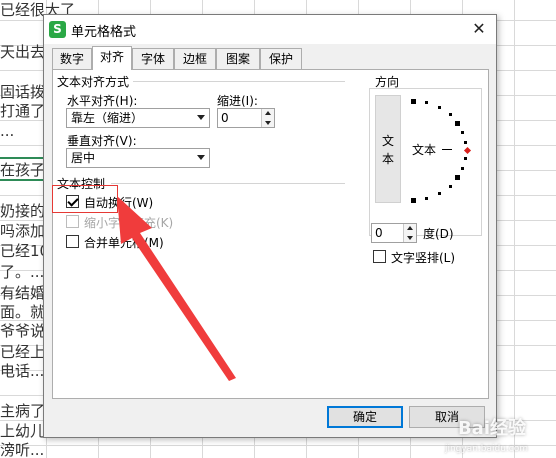  I want to click on vertical-align-select: 居中, so click(138, 158).